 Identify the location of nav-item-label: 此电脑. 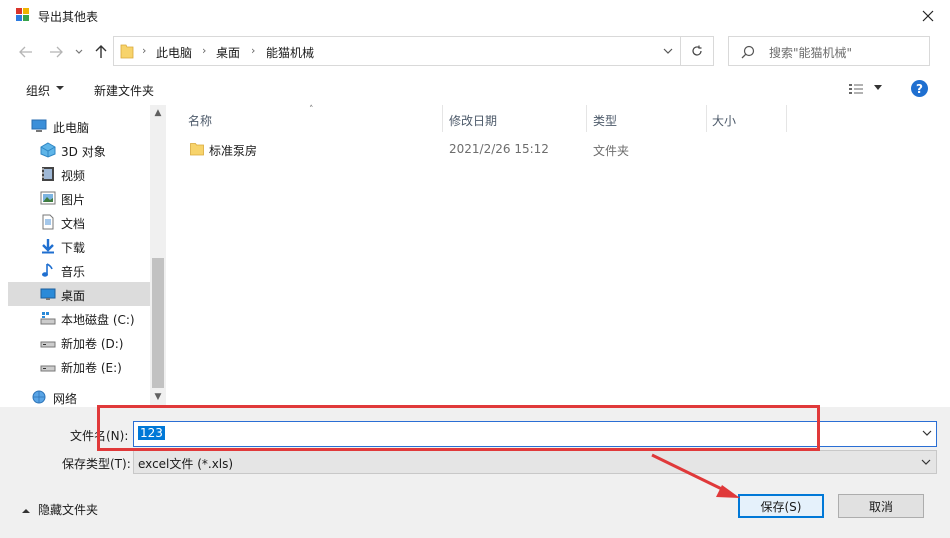
(71, 128).